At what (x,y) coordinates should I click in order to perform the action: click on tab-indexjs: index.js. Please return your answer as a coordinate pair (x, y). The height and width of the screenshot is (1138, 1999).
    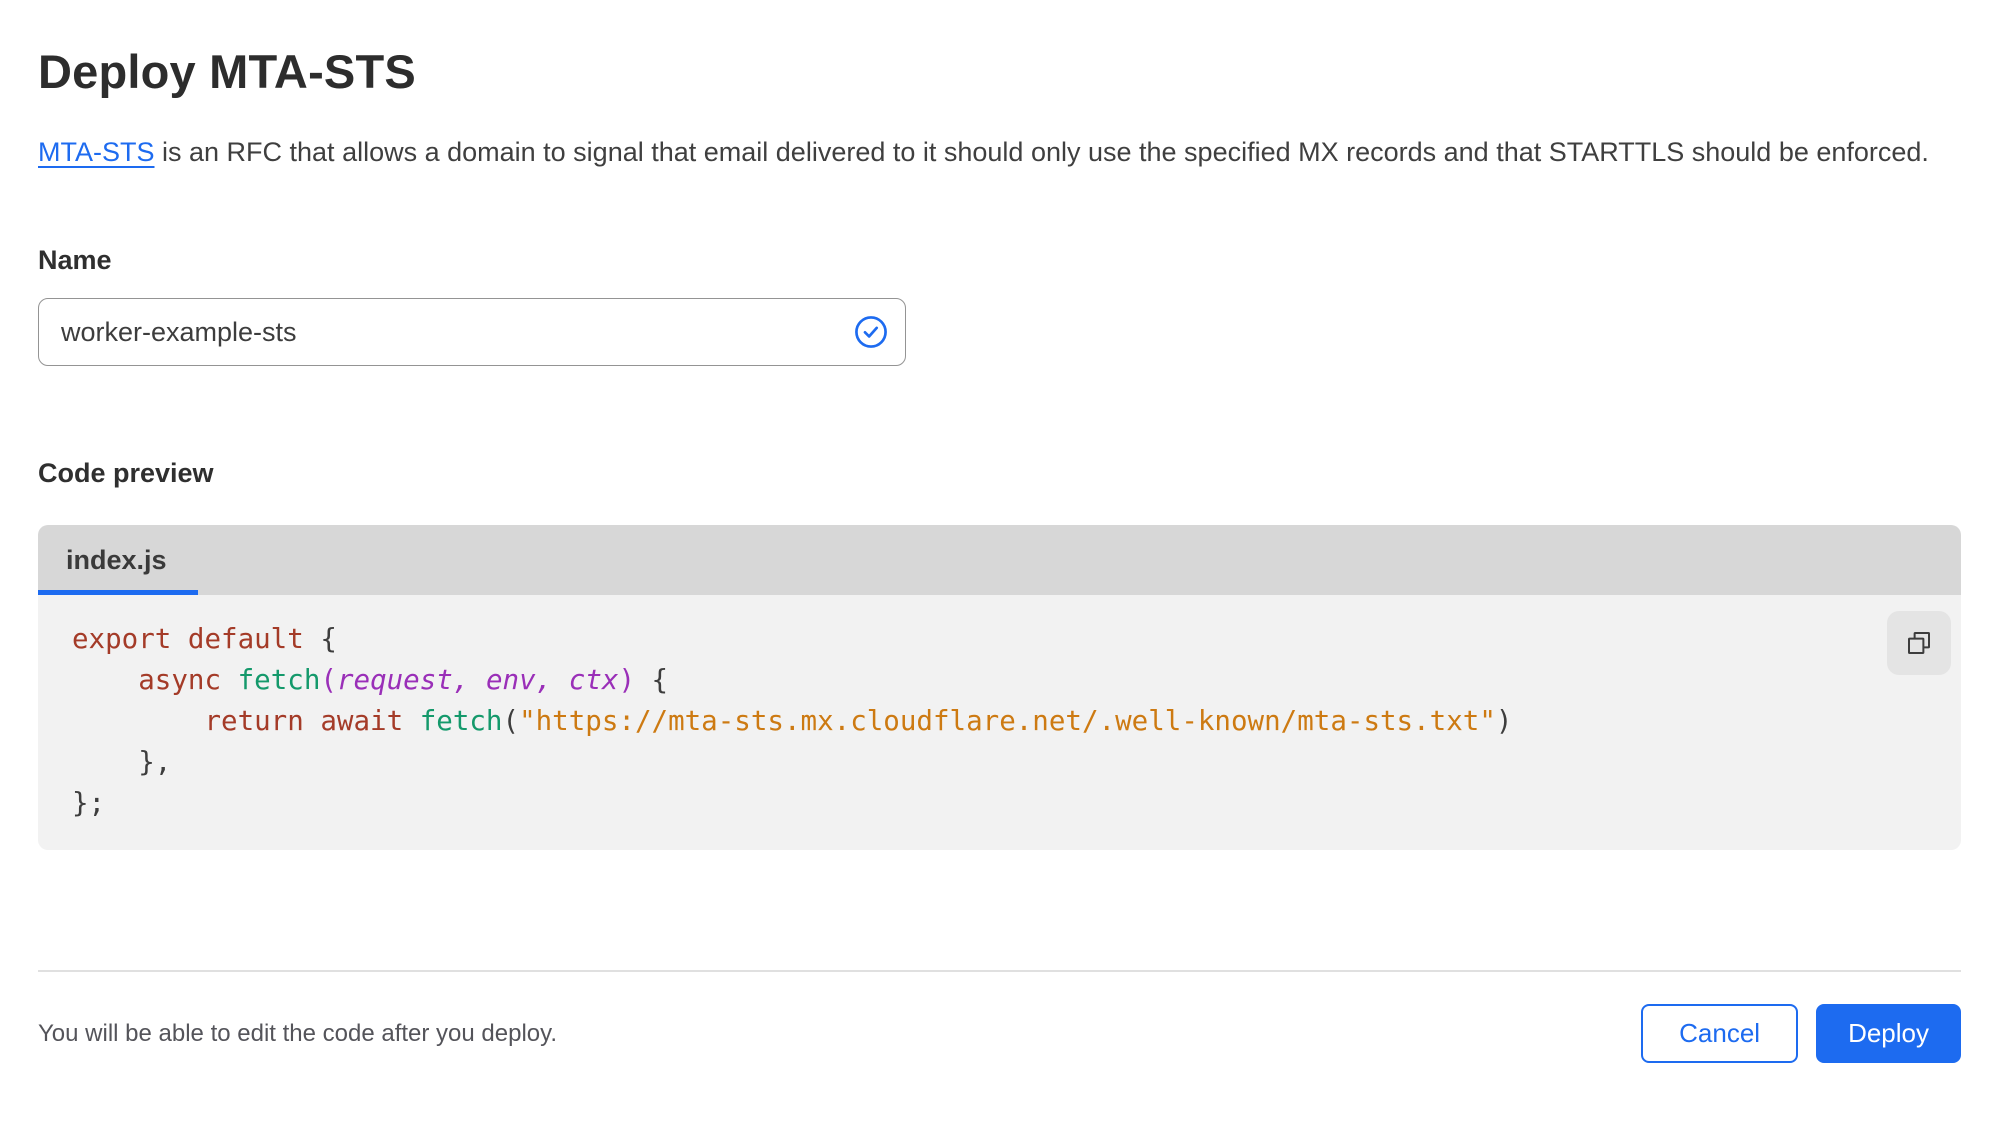
    Looking at the image, I should click on (118, 560).